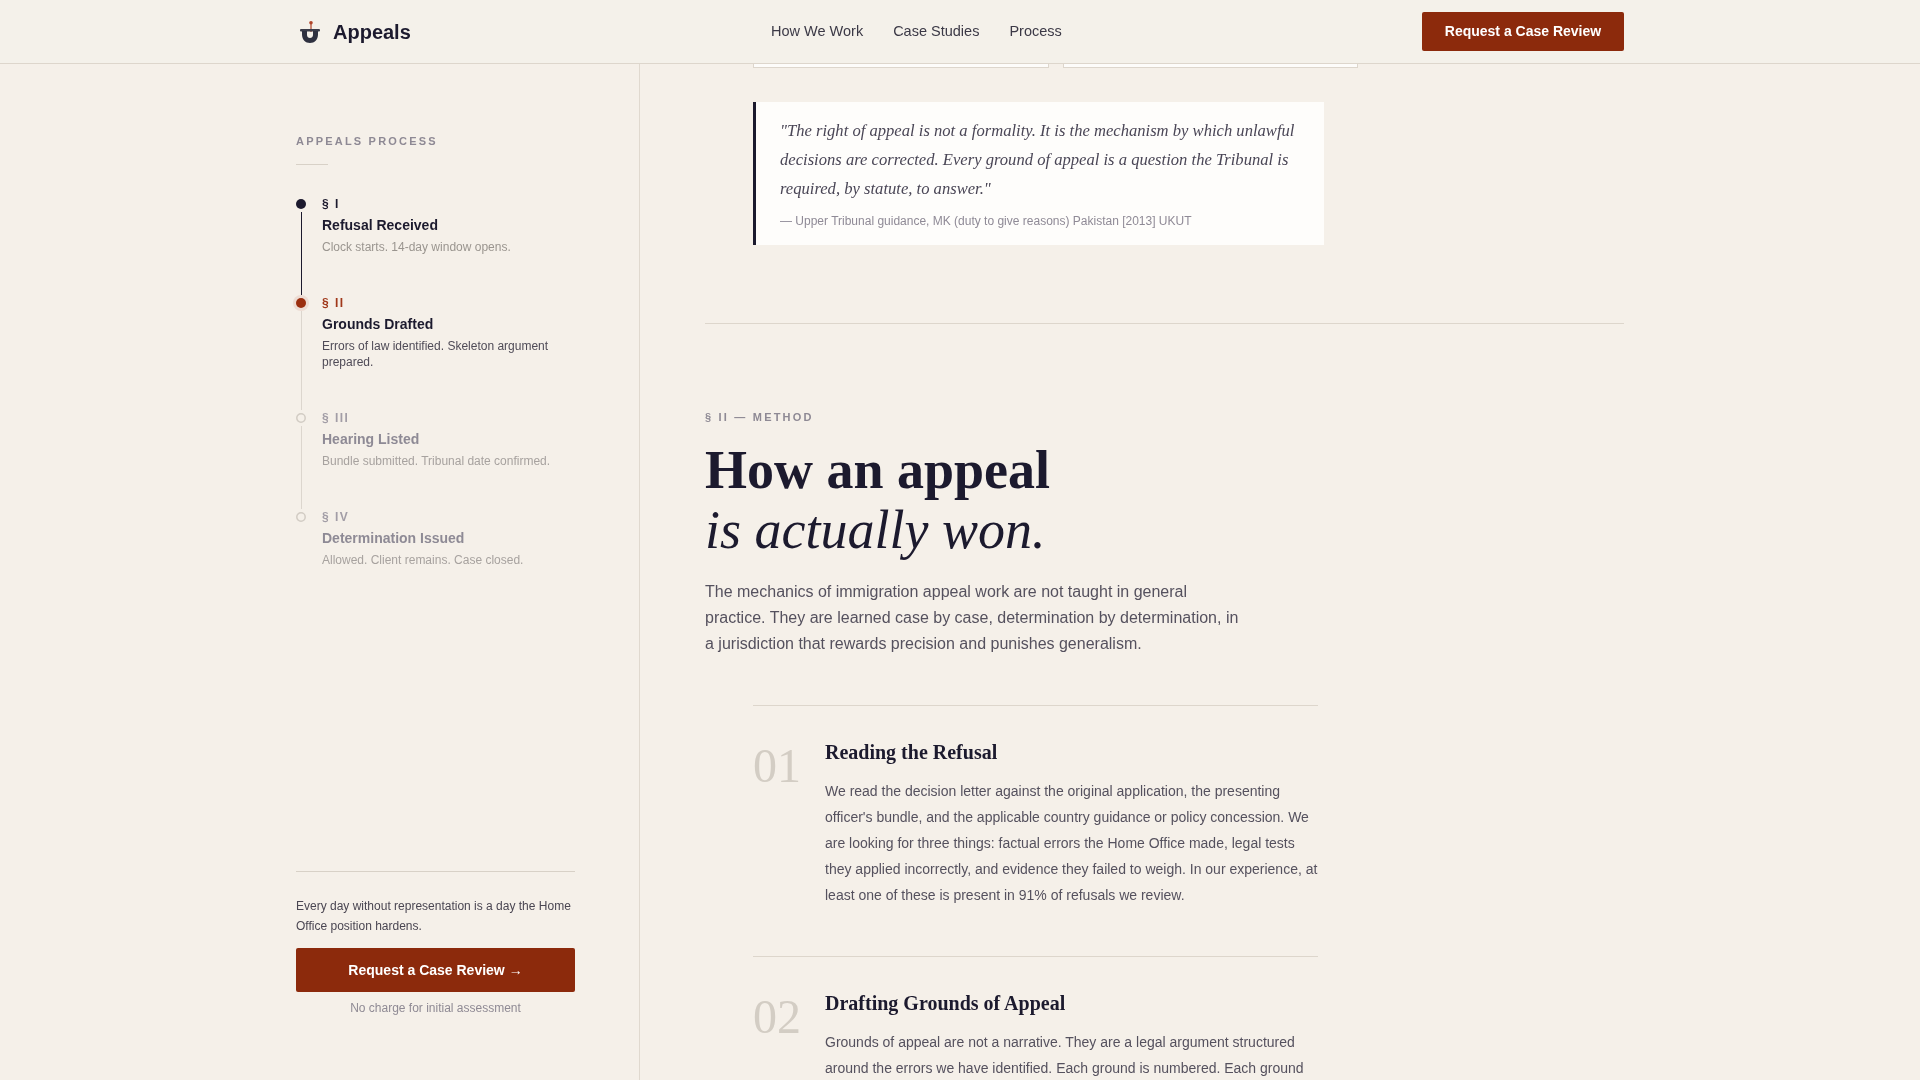  Describe the element at coordinates (331, 204) in the screenshot. I see `step-number: § I` at that location.